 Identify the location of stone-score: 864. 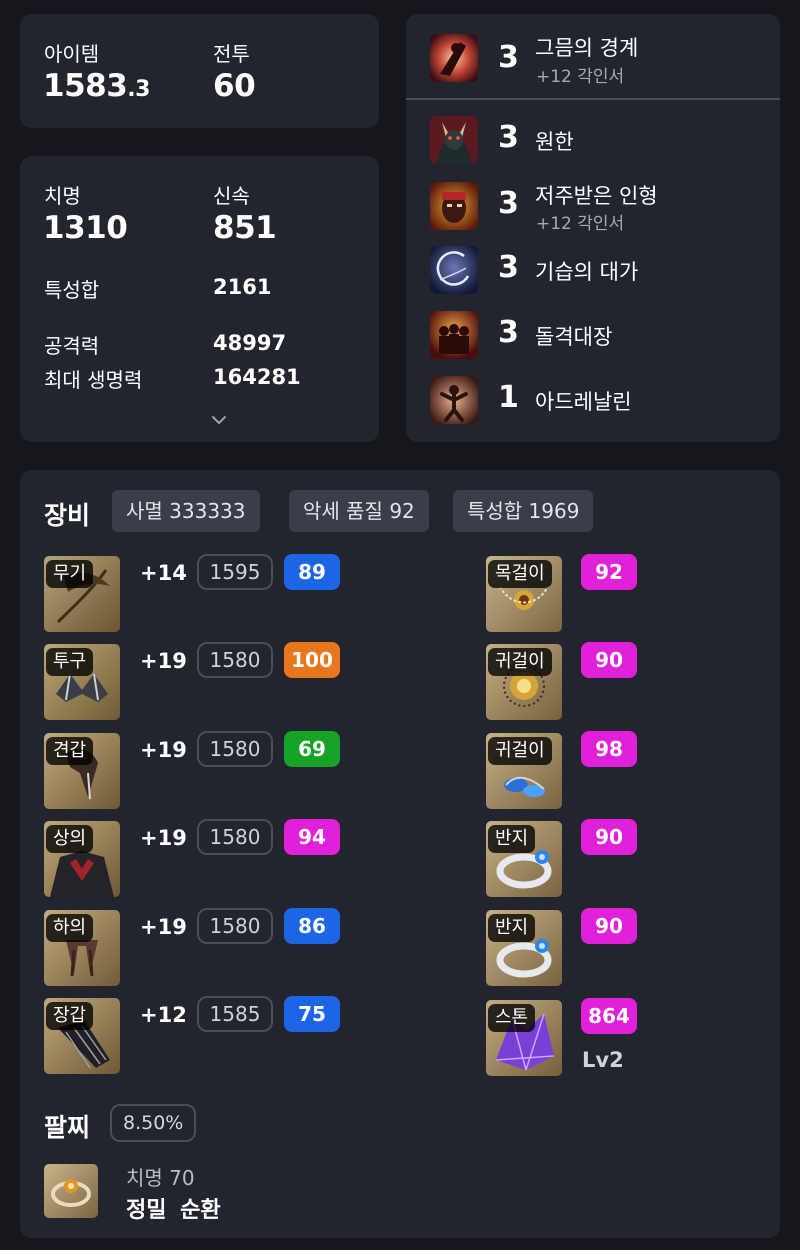
(609, 1016).